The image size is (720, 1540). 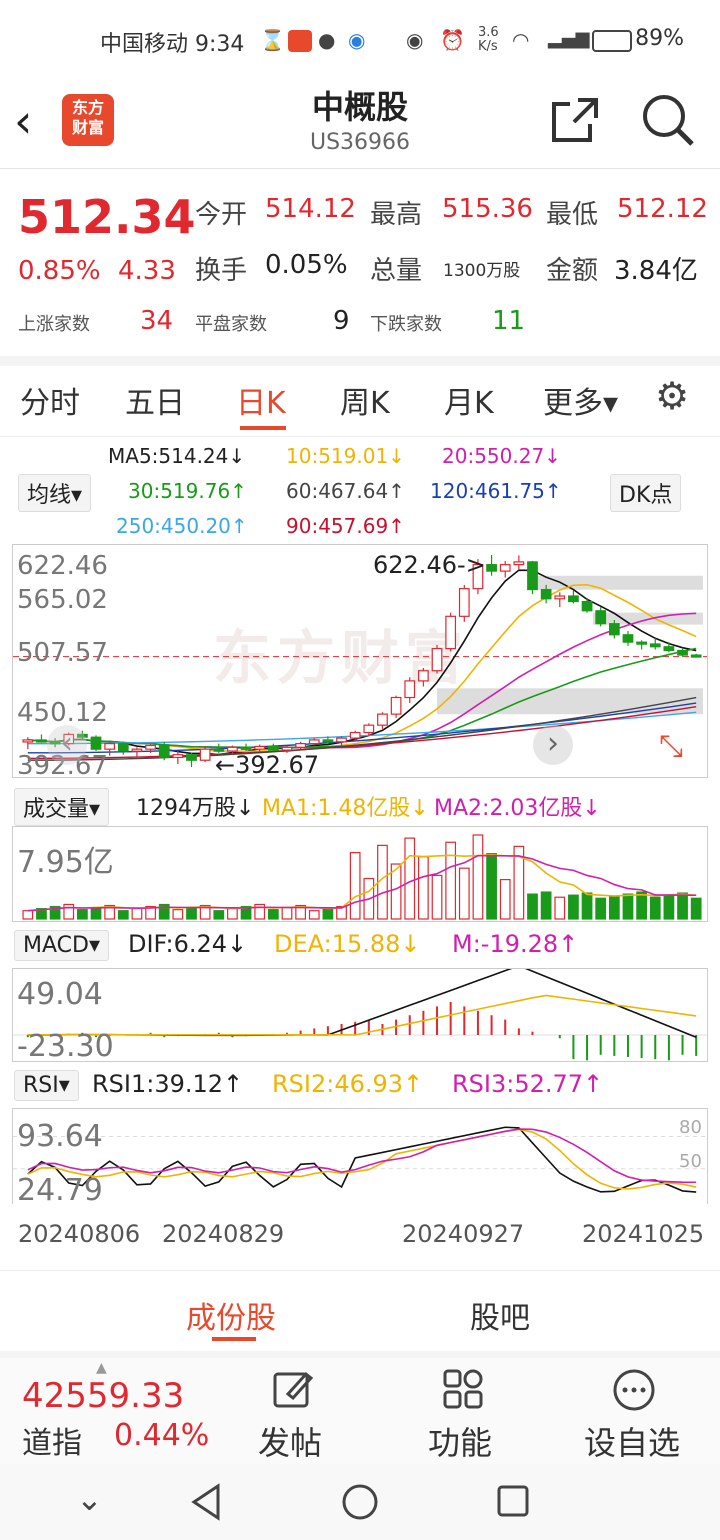 I want to click on macd-dif: DIF:6.24↓, so click(x=188, y=944).